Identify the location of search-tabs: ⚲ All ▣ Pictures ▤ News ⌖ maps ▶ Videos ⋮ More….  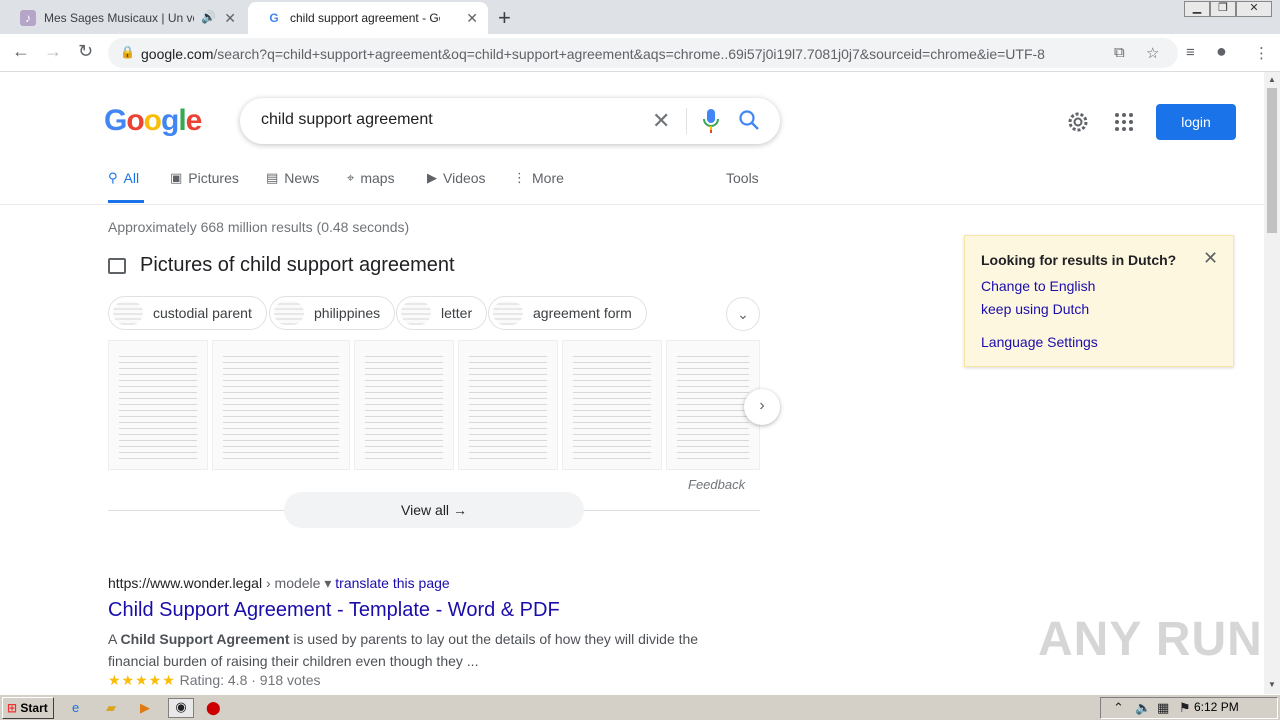
(632, 186).